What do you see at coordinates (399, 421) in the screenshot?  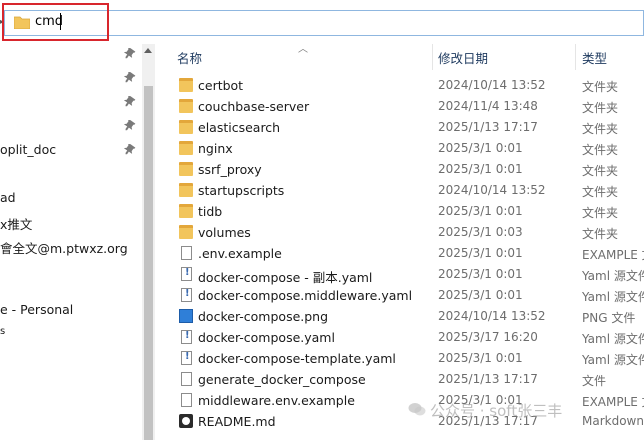 I see `file-row: README.md 2025/1/13 17:17 Markdown` at bounding box center [399, 421].